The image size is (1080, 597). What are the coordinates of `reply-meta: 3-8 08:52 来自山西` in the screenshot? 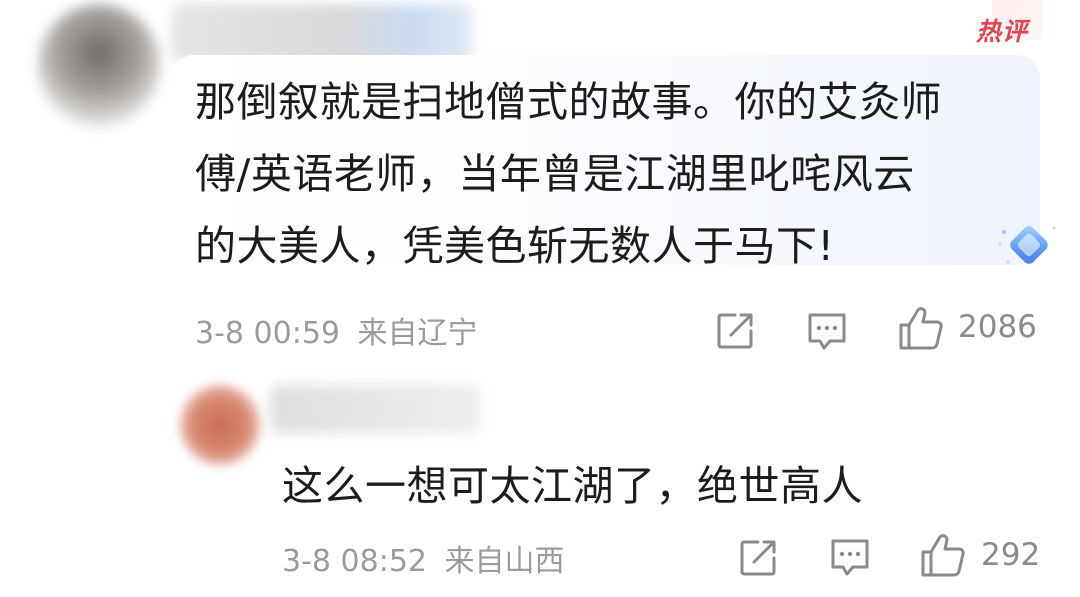 It's located at (423, 558).